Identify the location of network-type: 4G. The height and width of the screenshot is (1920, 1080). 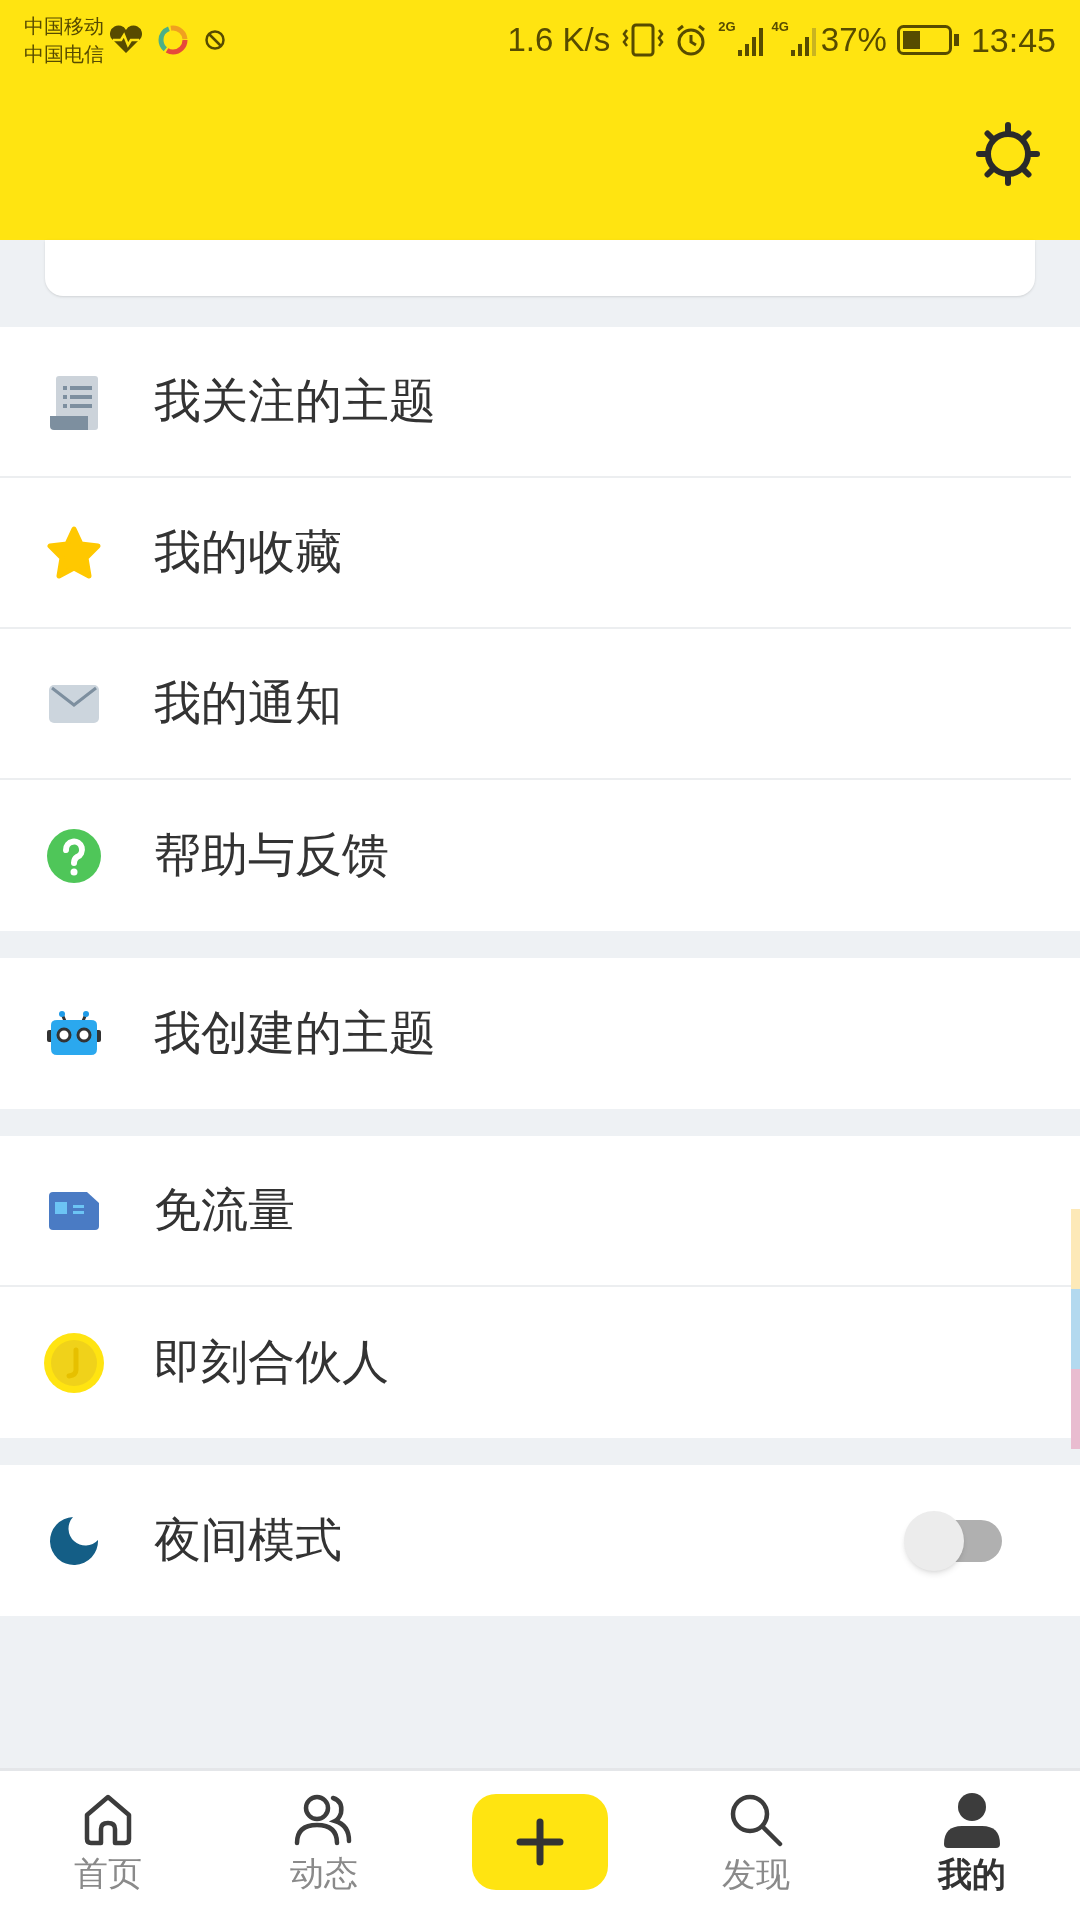
(780, 27).